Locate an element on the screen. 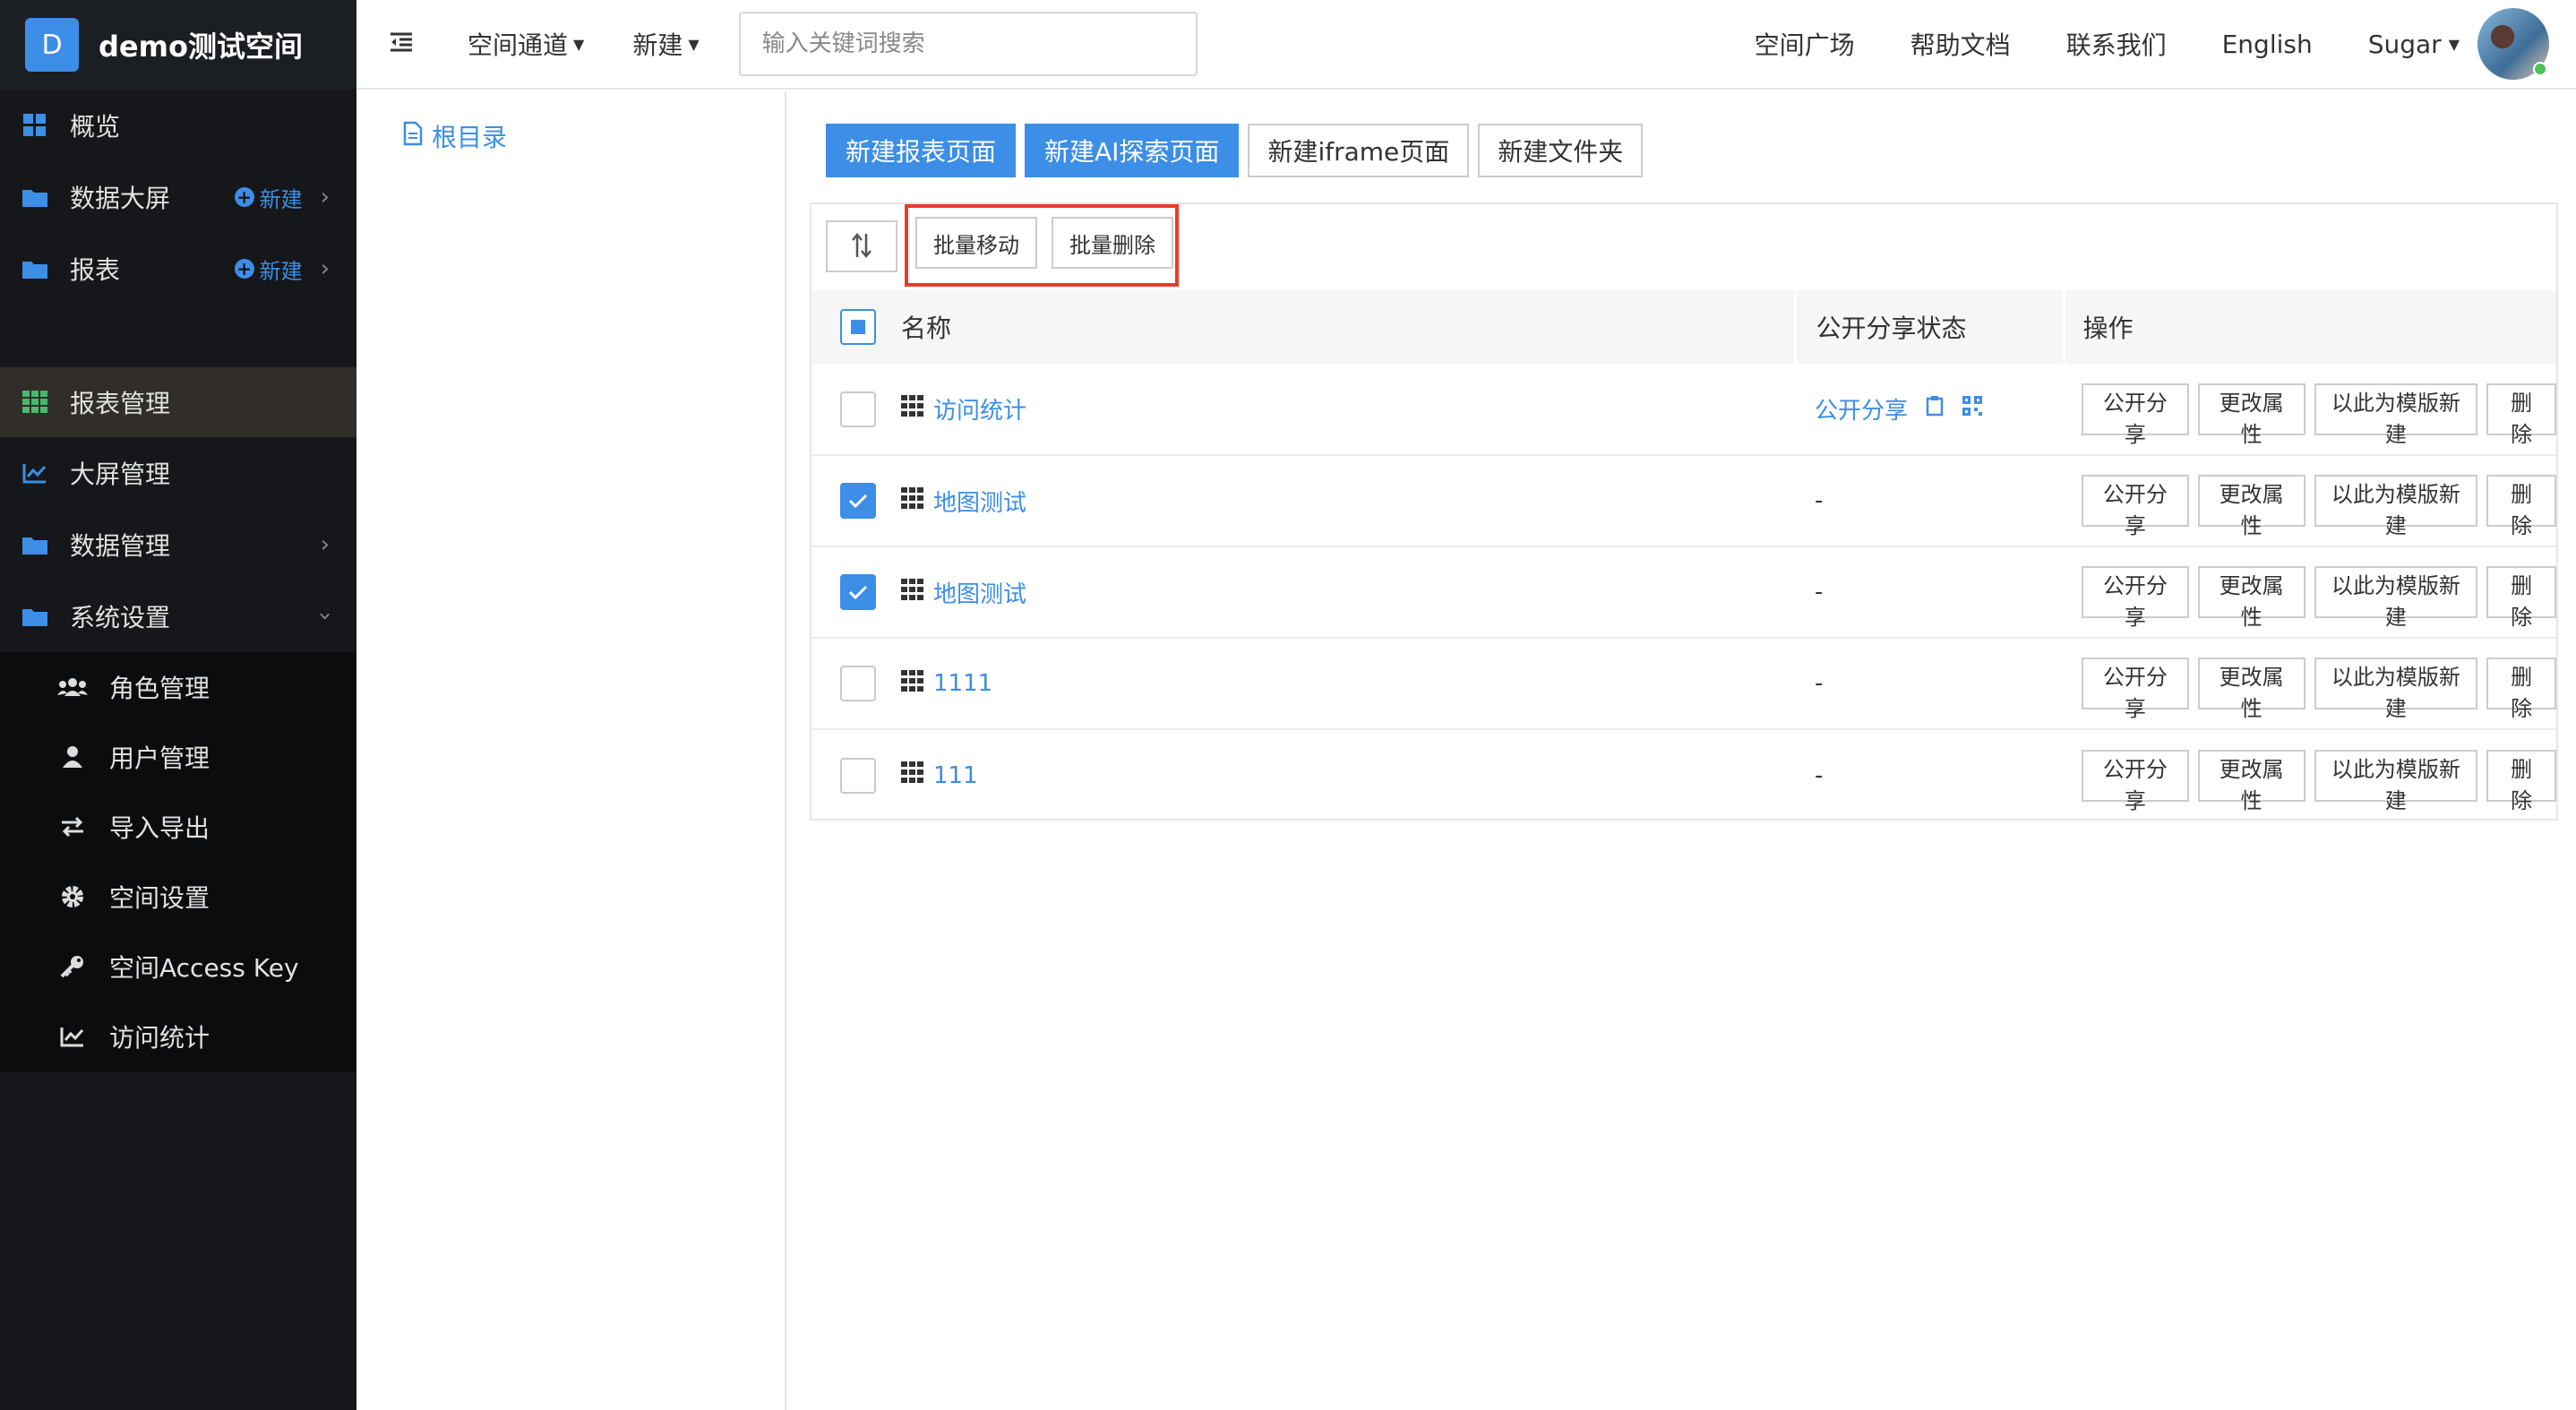 This screenshot has height=1410, width=2576. space-square-link: 空间广场 is located at coordinates (1805, 44).